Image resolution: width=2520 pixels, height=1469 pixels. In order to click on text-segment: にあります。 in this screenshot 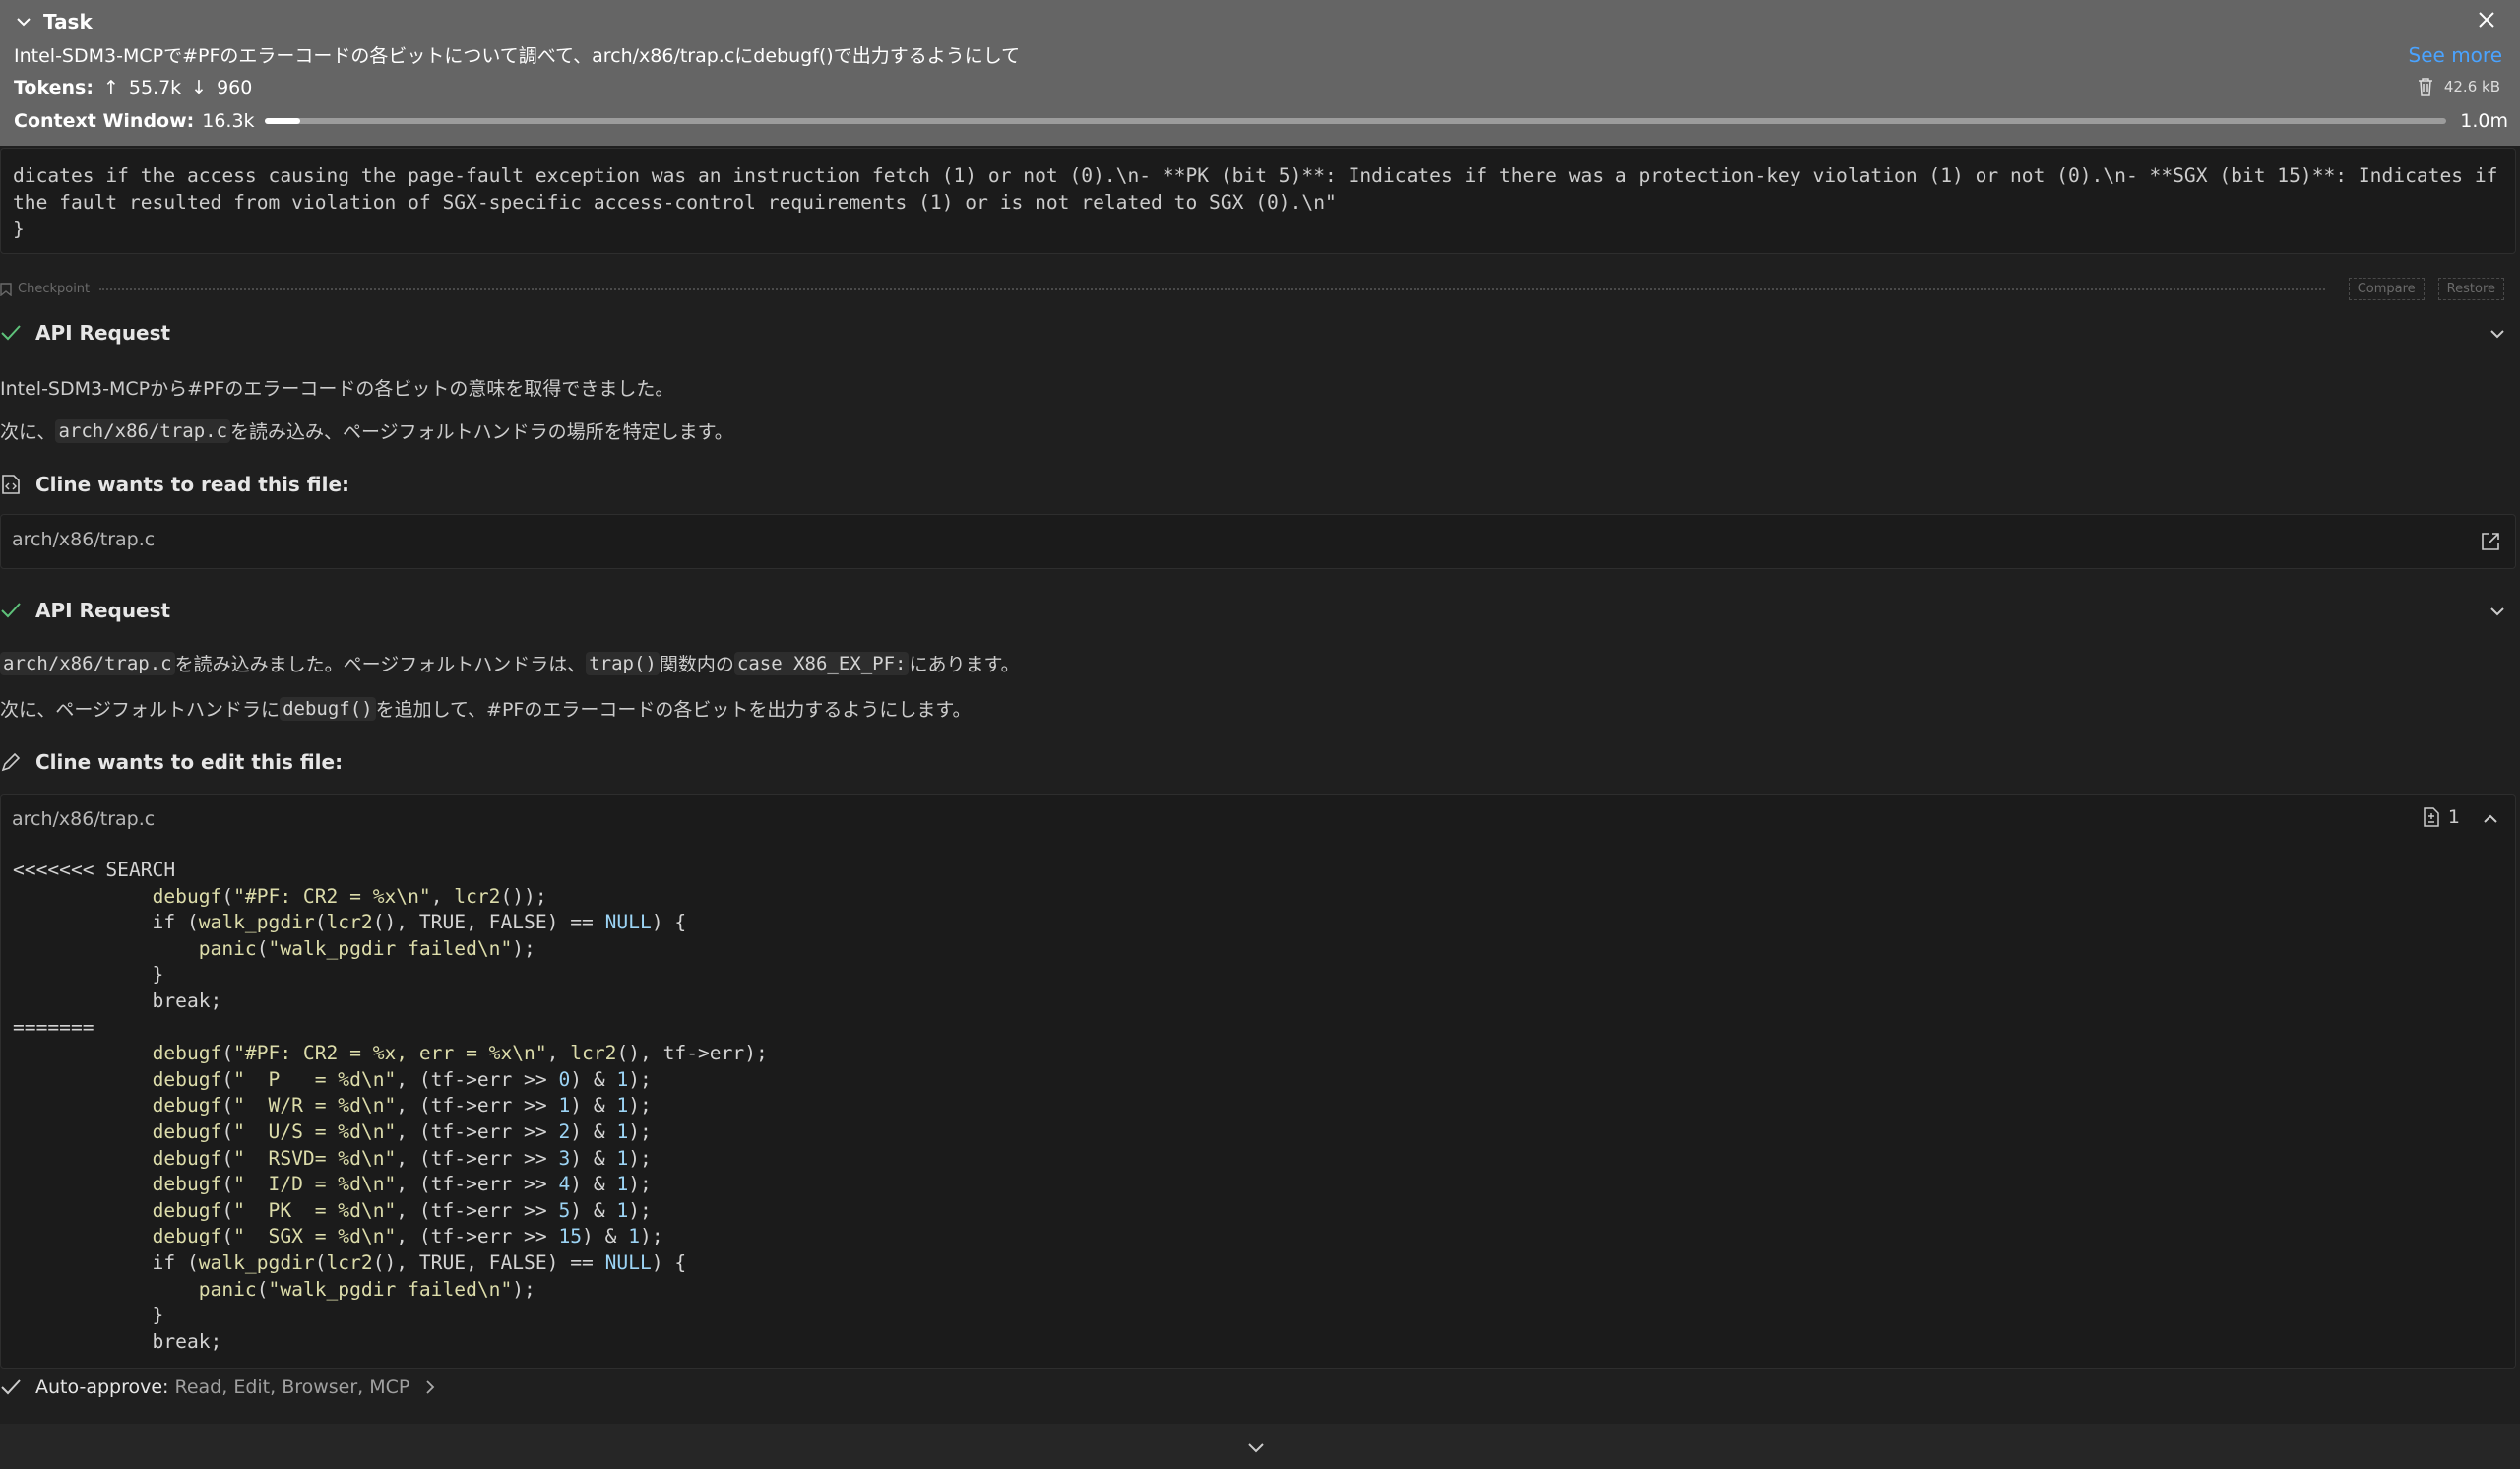, I will do `click(964, 664)`.